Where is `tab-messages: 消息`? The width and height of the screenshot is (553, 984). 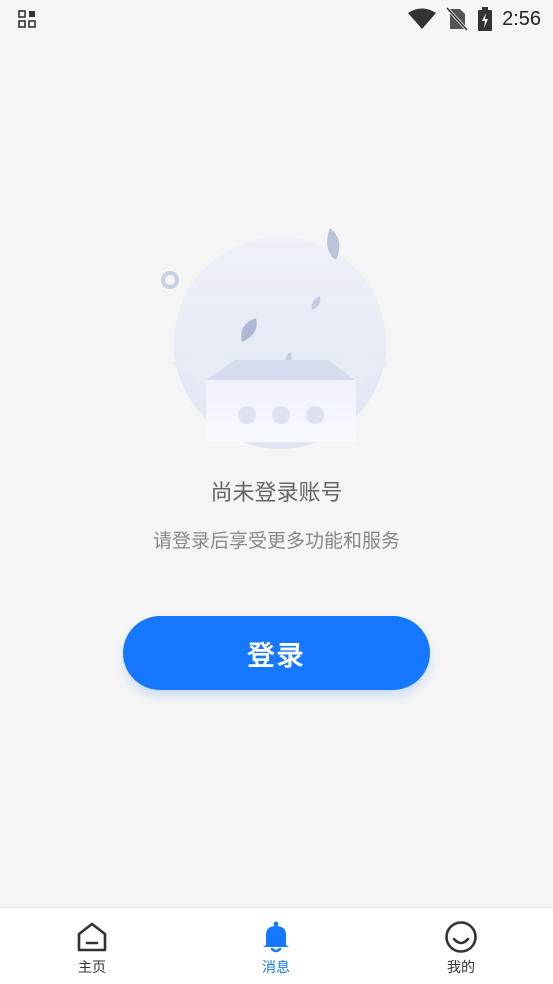 tab-messages: 消息 is located at coordinates (276, 946).